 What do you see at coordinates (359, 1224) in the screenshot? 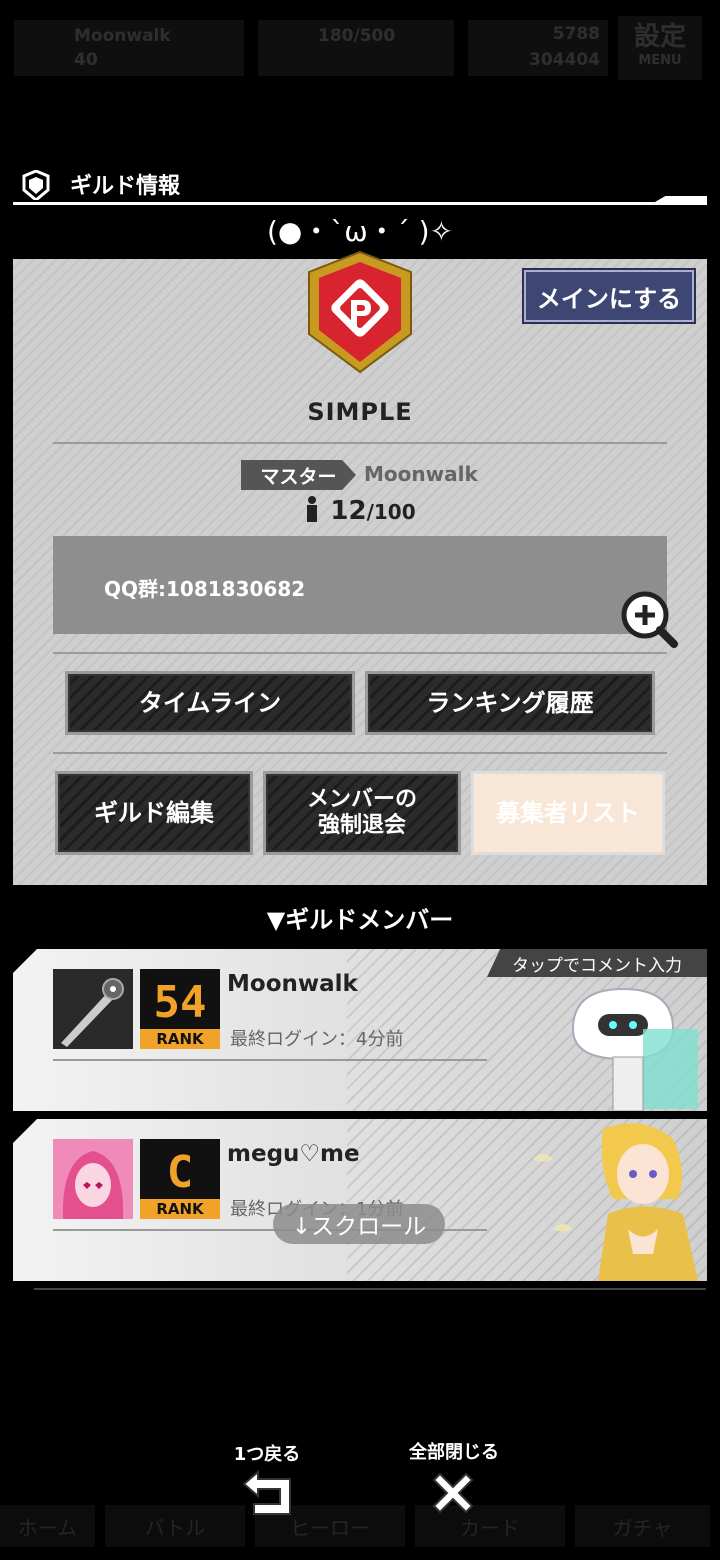
I see `scroll-hint: ↓スクロール` at bounding box center [359, 1224].